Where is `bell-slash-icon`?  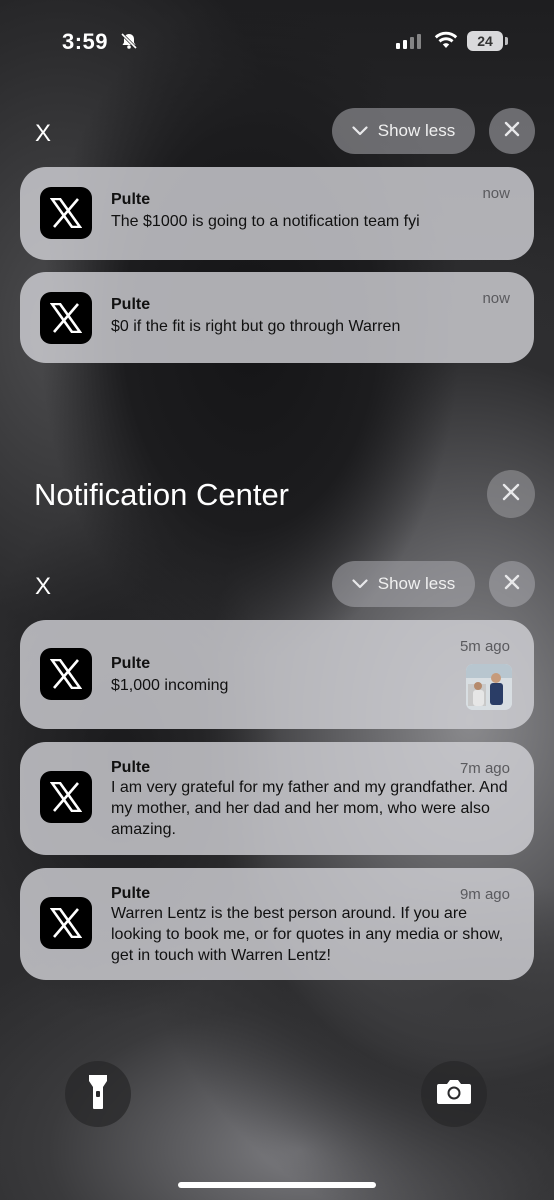 bell-slash-icon is located at coordinates (129, 43).